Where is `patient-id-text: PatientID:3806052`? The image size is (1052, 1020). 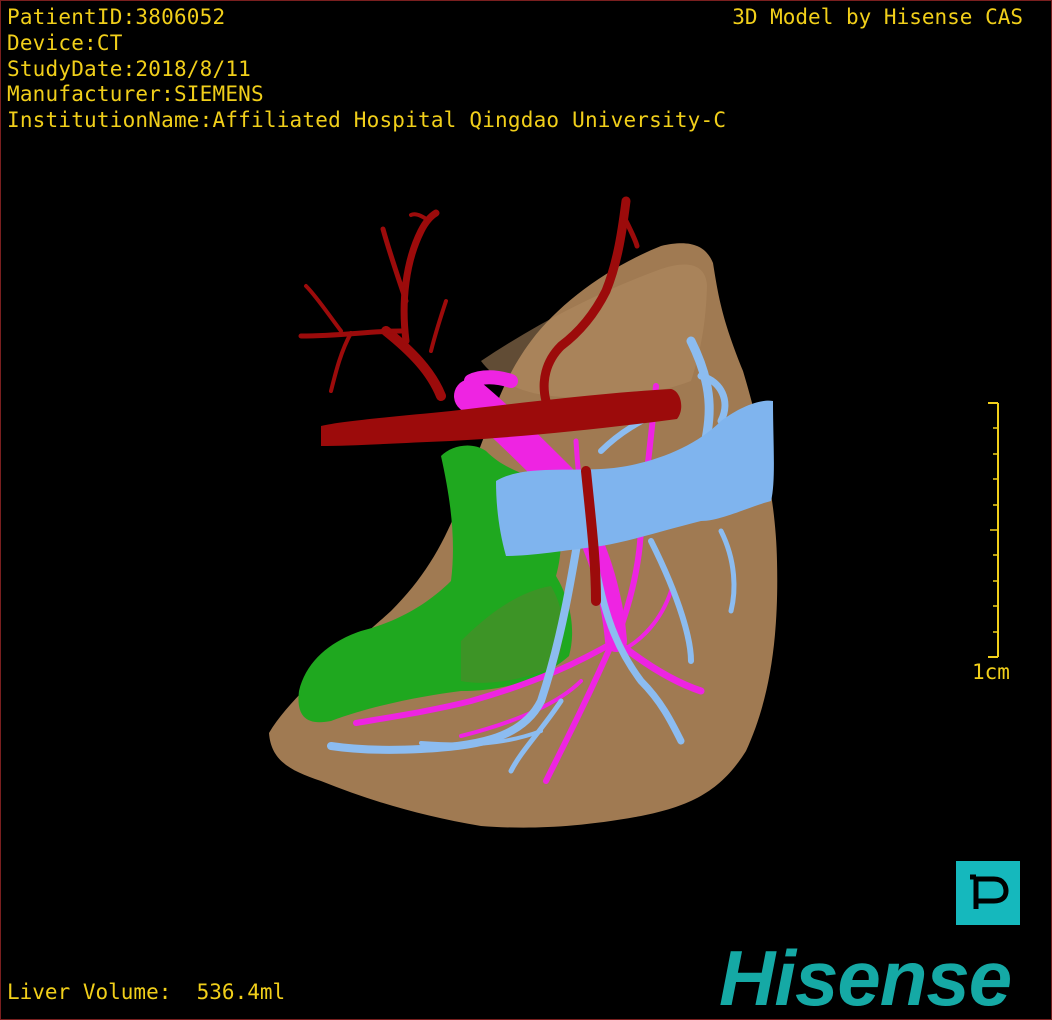 patient-id-text: PatientID:3806052 is located at coordinates (116, 17).